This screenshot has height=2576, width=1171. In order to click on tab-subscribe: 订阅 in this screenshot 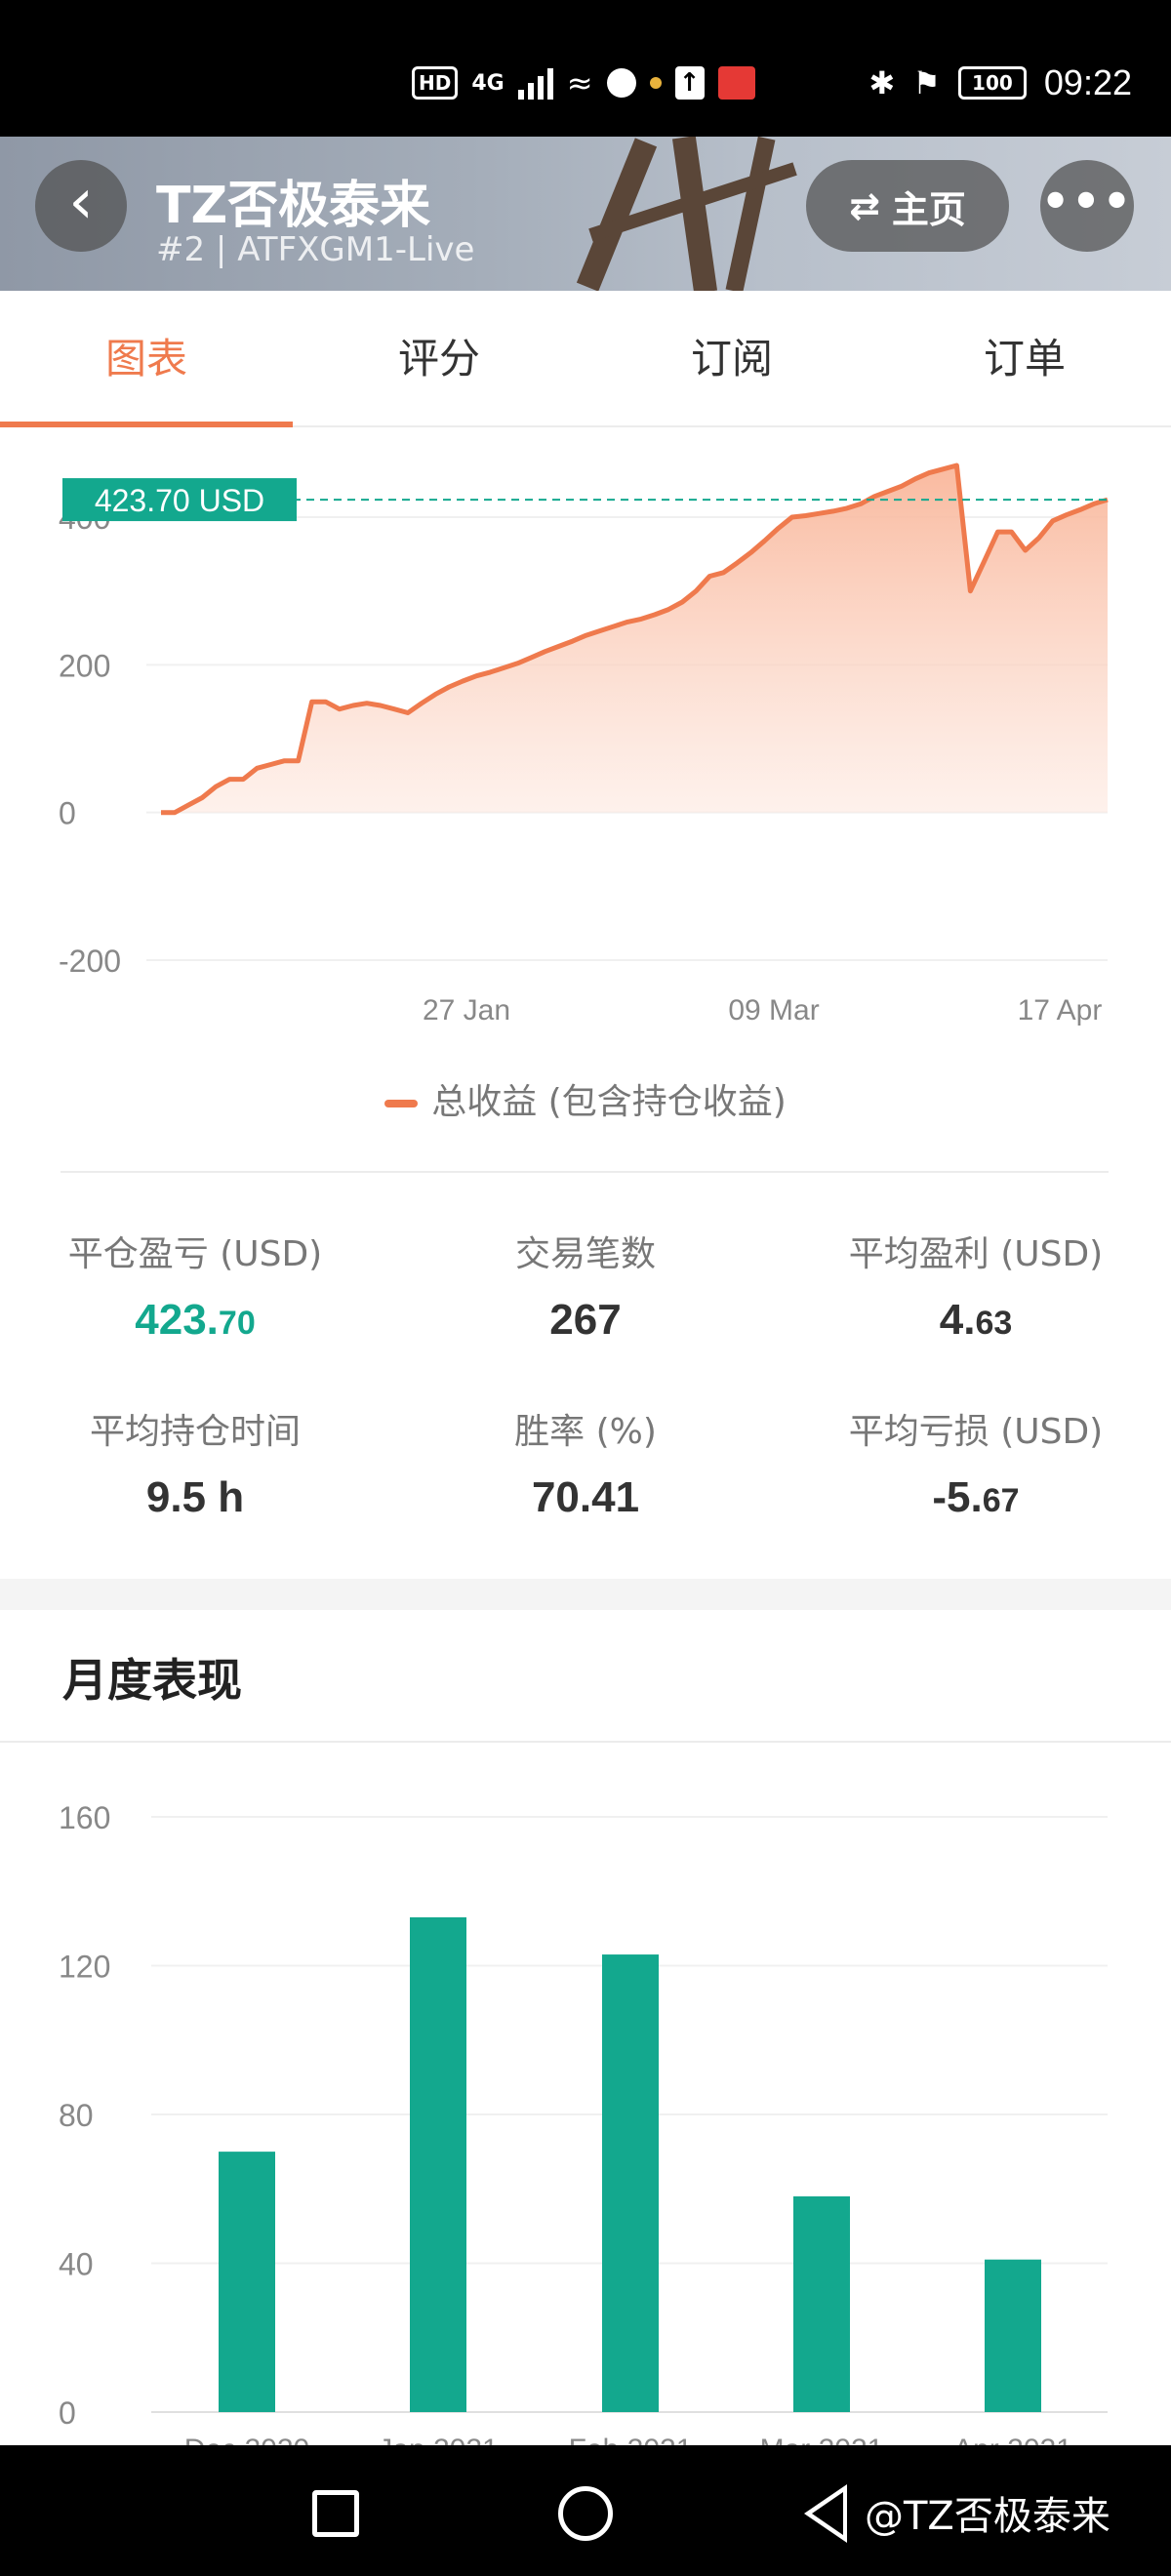, I will do `click(732, 358)`.